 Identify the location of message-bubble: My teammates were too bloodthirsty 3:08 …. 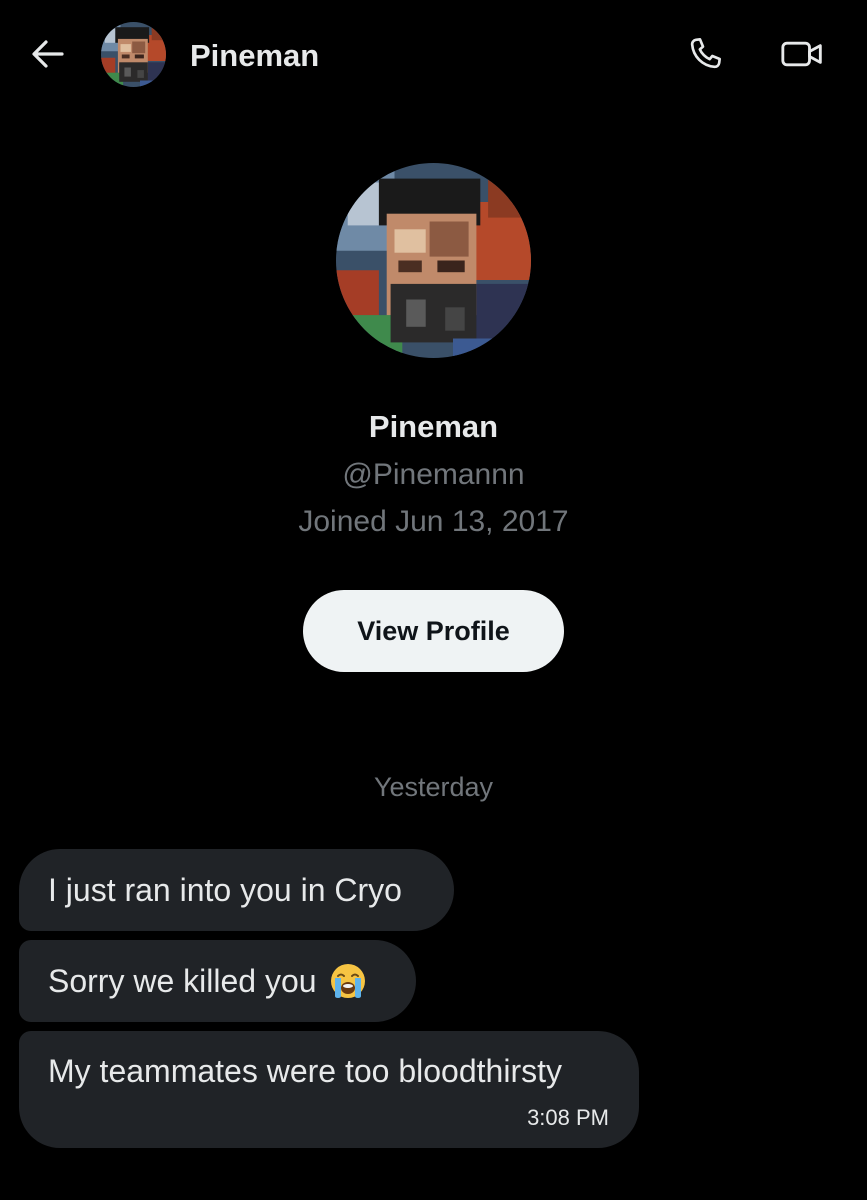
(329, 1089).